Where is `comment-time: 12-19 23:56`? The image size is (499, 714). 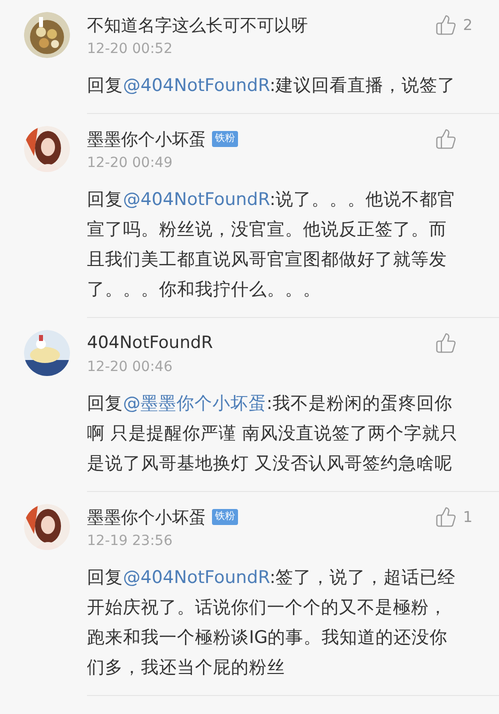 comment-time: 12-19 23:56 is located at coordinates (130, 542).